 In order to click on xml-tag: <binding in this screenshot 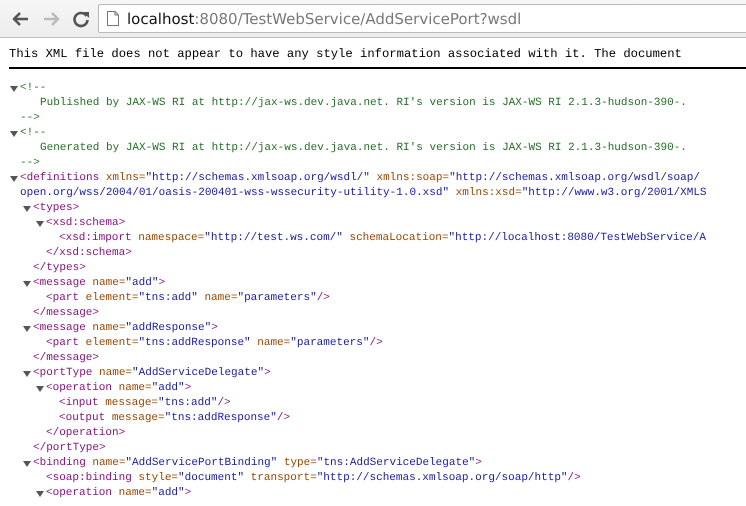, I will do `click(59, 463)`.